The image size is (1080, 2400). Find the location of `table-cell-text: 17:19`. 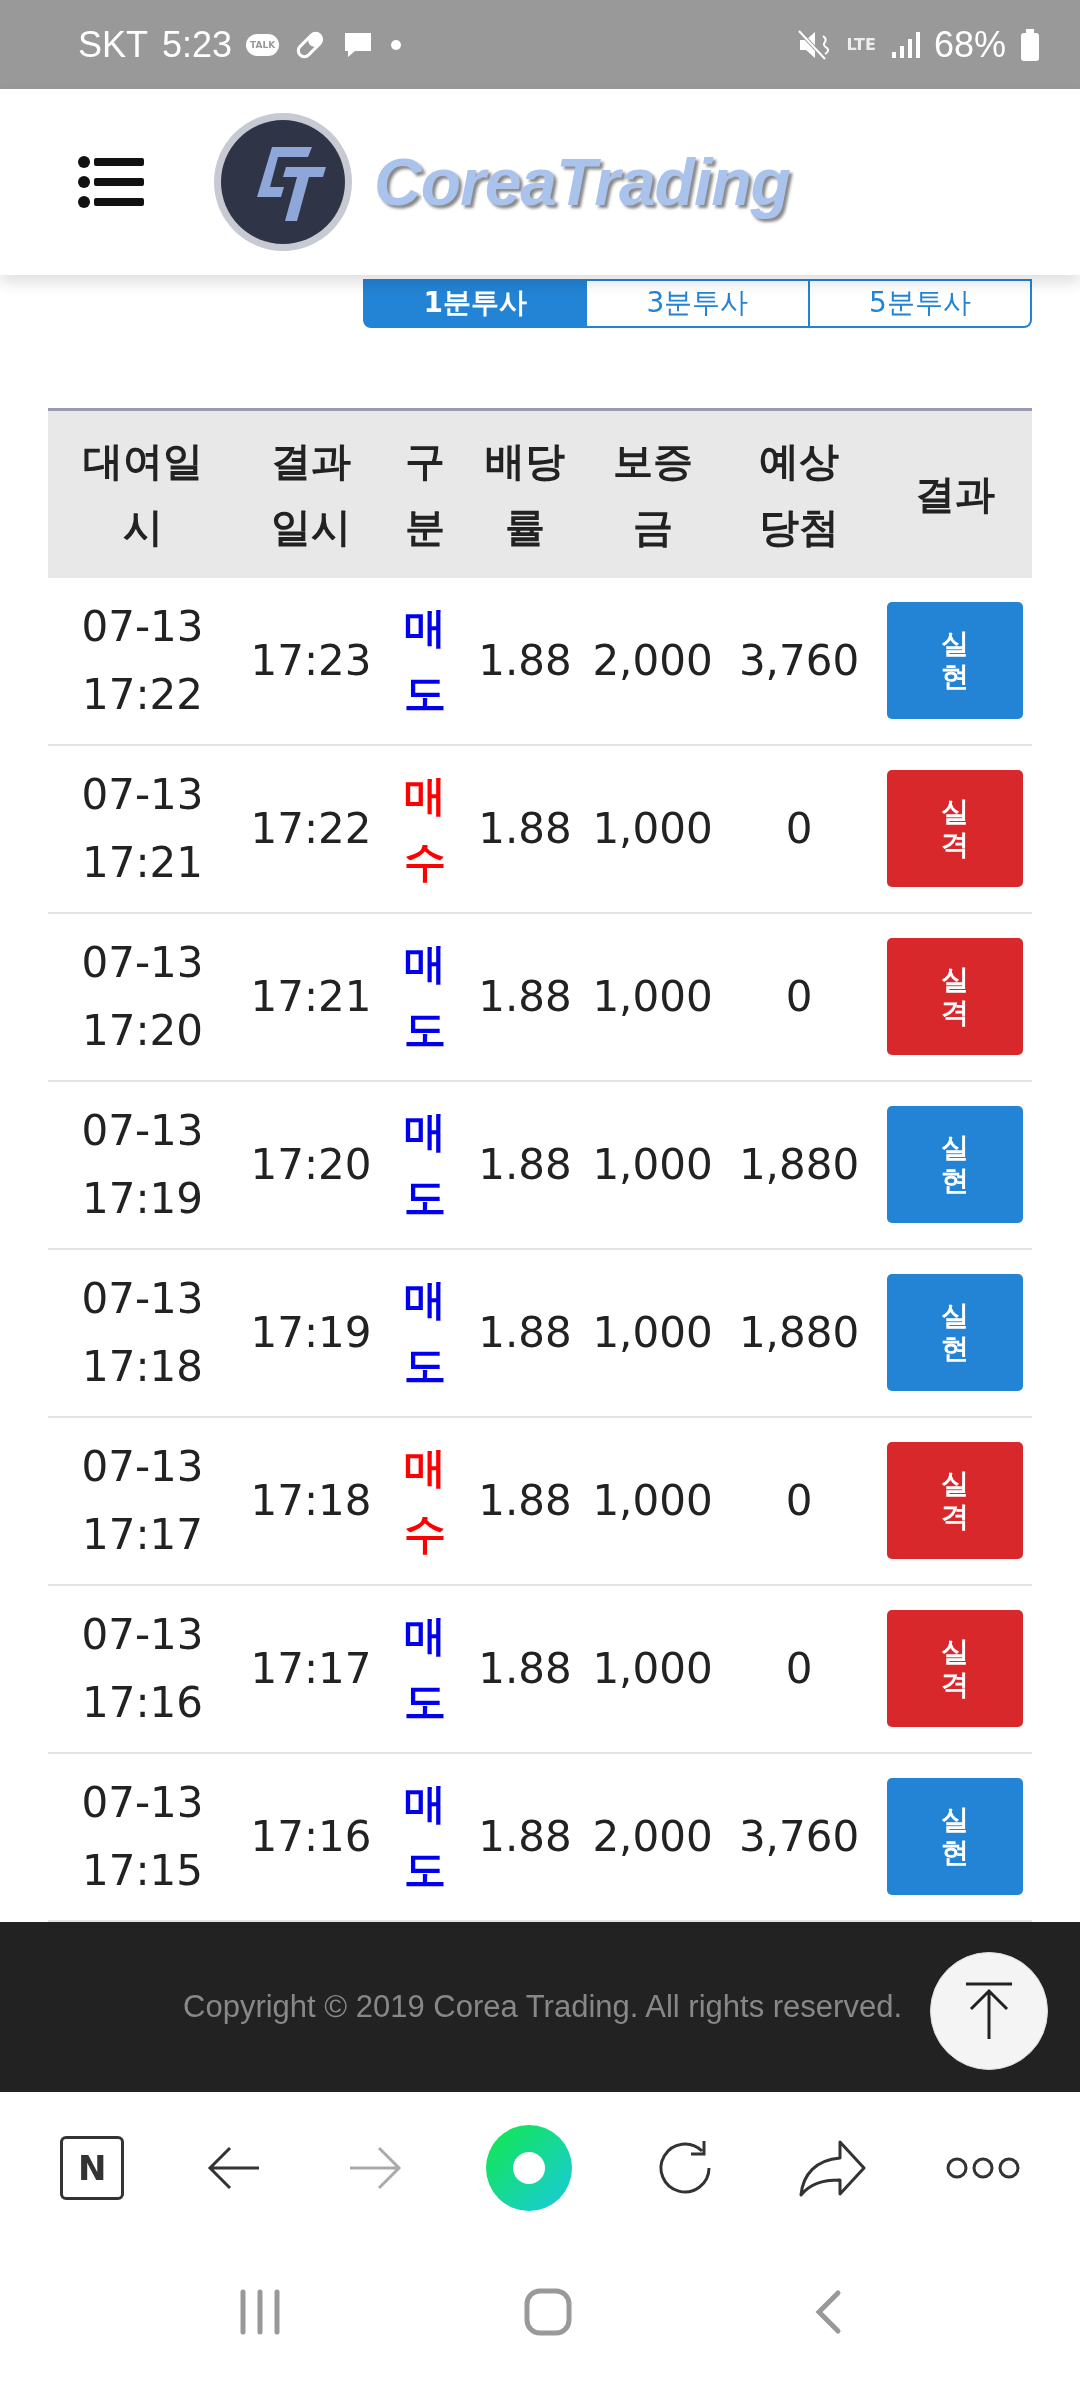

table-cell-text: 17:19 is located at coordinates (311, 1332).